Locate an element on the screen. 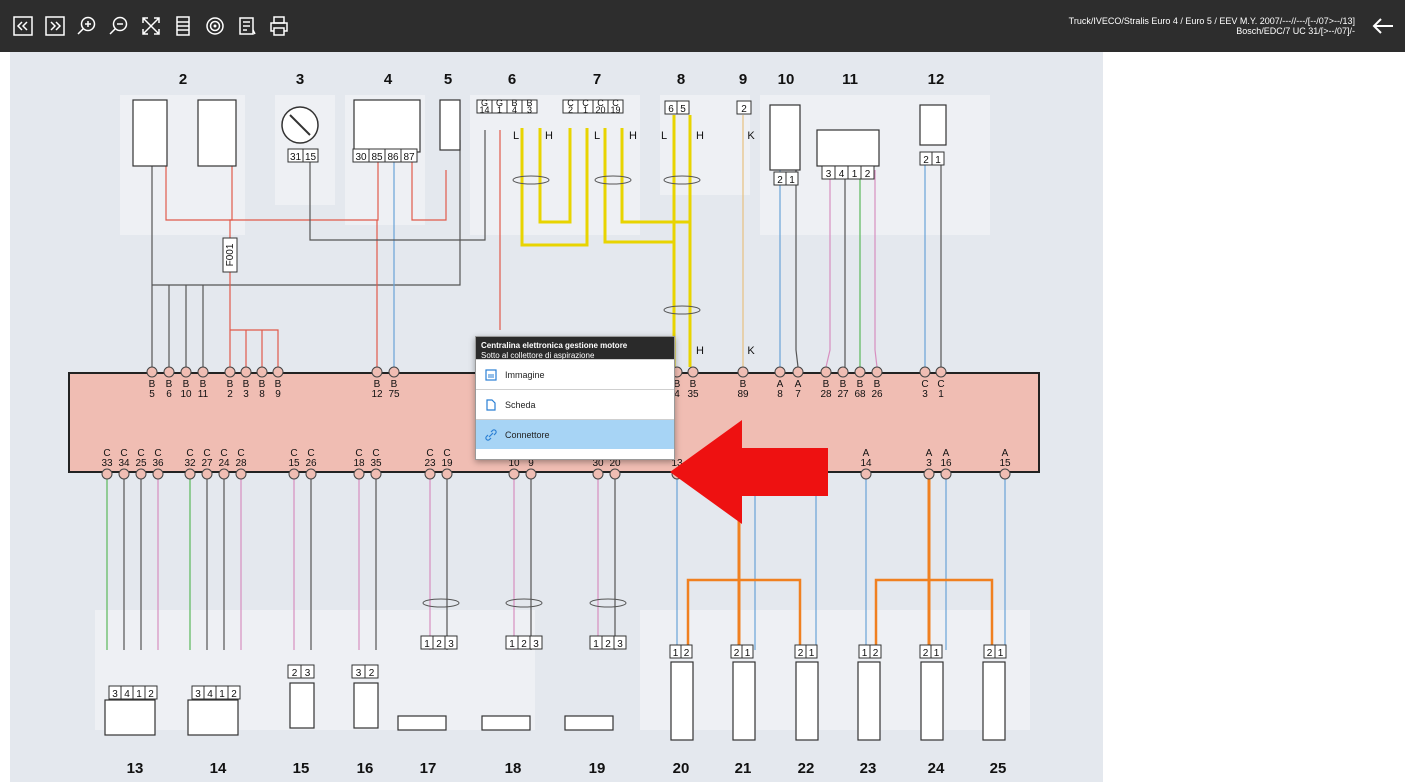  pin-number: 28 is located at coordinates (826, 394).